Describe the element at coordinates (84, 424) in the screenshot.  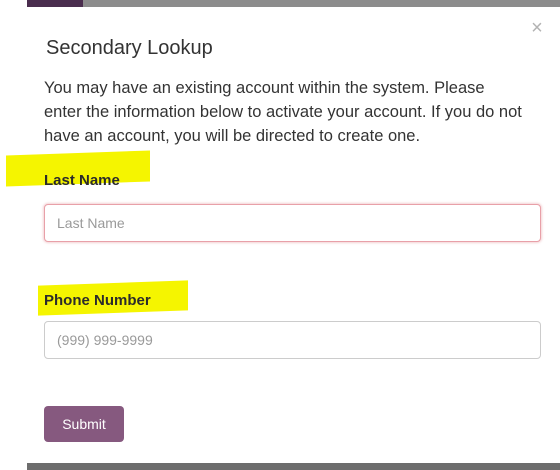
I see `submit-button: Submit` at that location.